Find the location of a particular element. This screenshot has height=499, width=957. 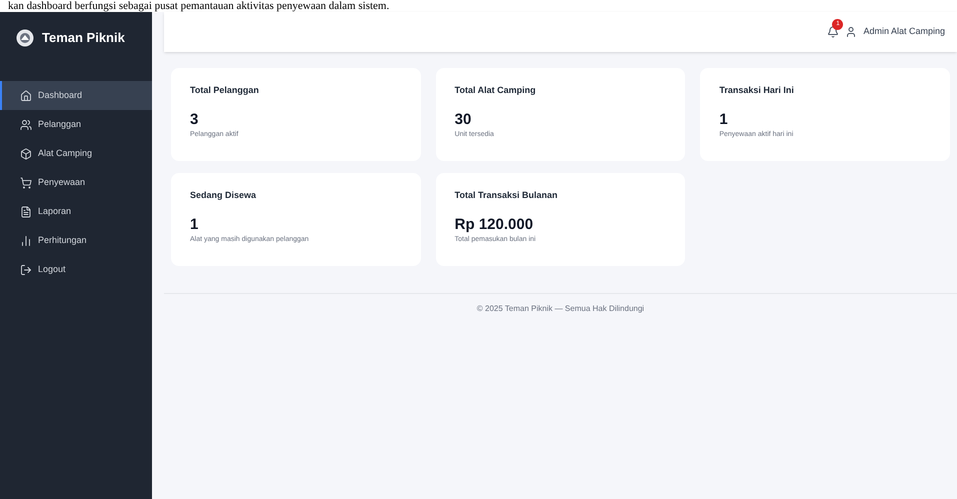

card-title: Total Transaksi Bulanan is located at coordinates (506, 195).